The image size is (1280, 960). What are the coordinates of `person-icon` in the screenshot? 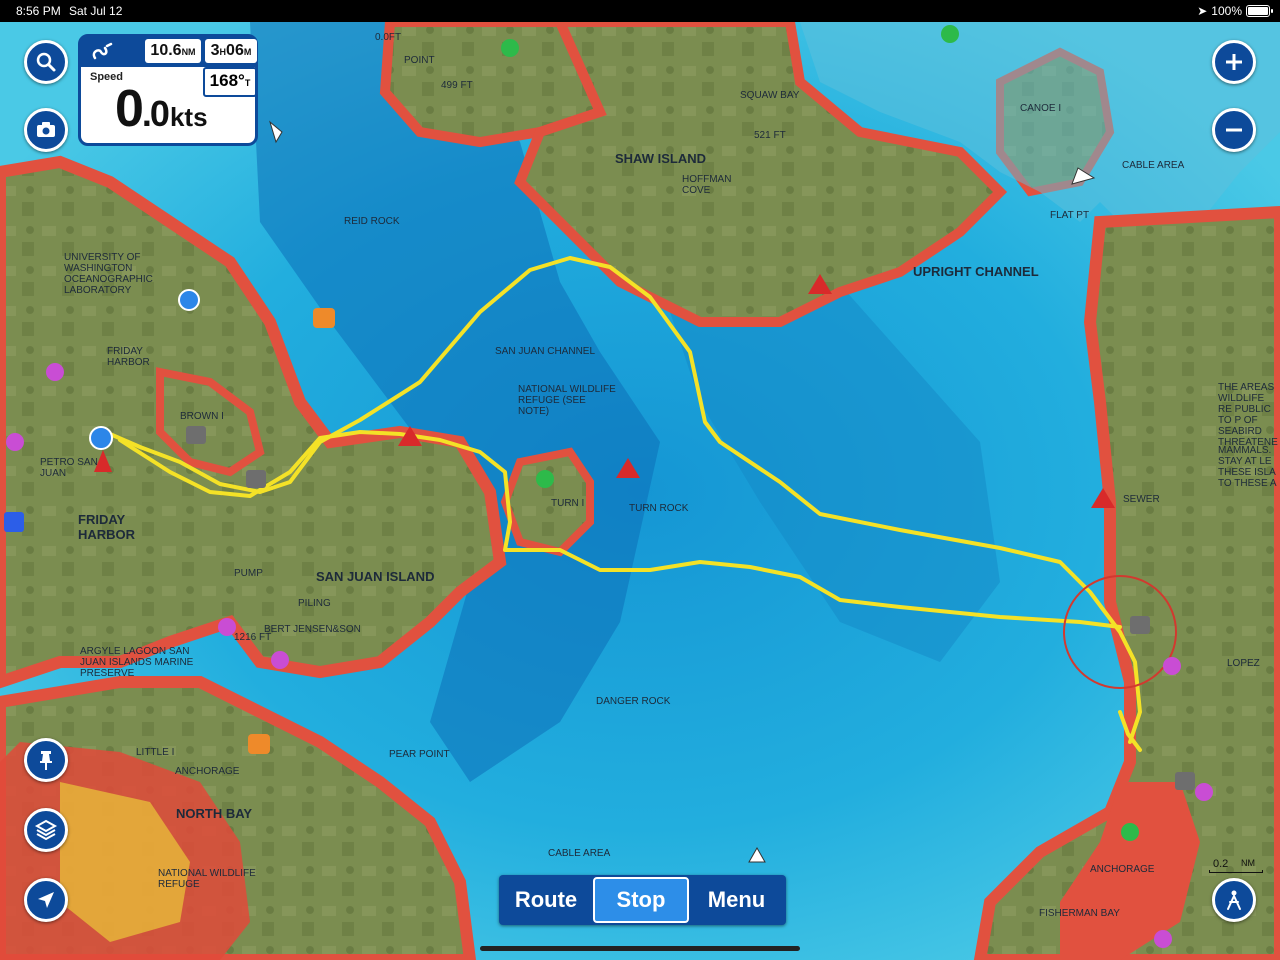 It's located at (1234, 900).